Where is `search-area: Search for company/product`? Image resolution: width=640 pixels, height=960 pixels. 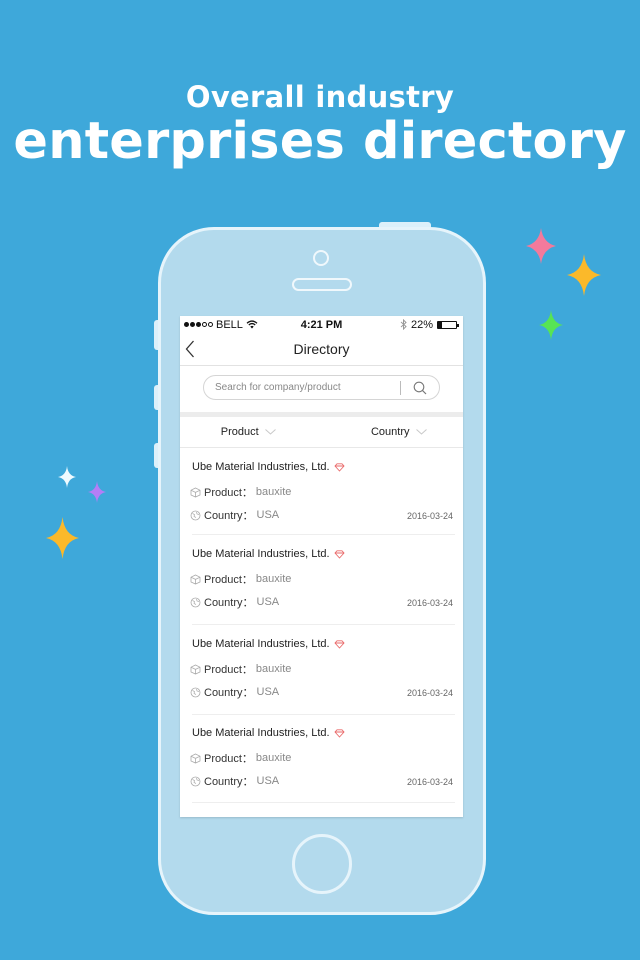 search-area: Search for company/product is located at coordinates (321, 391).